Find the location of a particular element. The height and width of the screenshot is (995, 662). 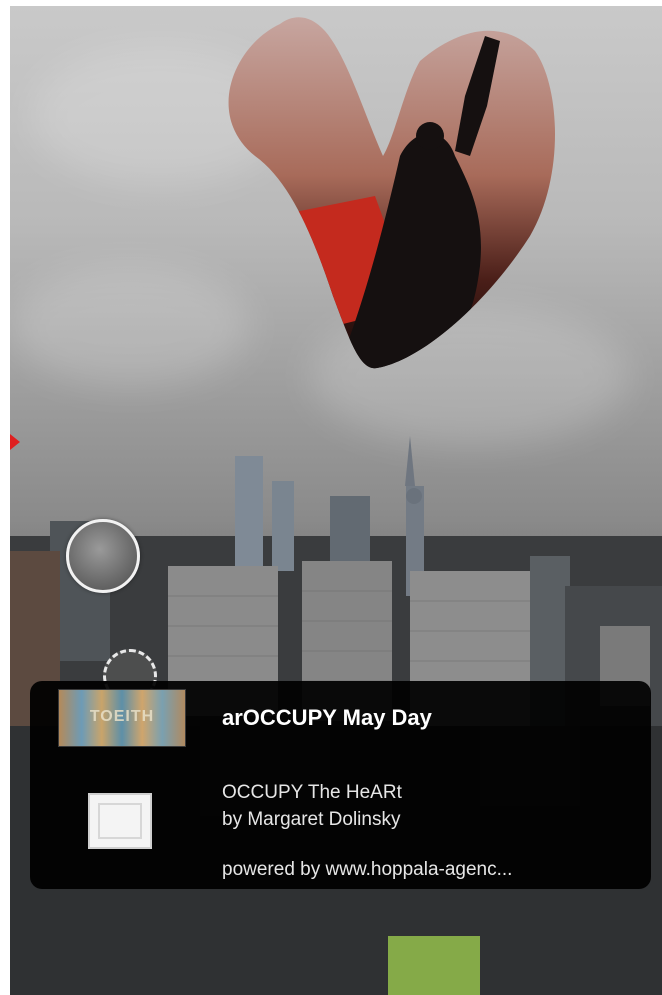

poi-description: OCCUPY The HeARt by Margaret Dolinsky is located at coordinates (312, 806).